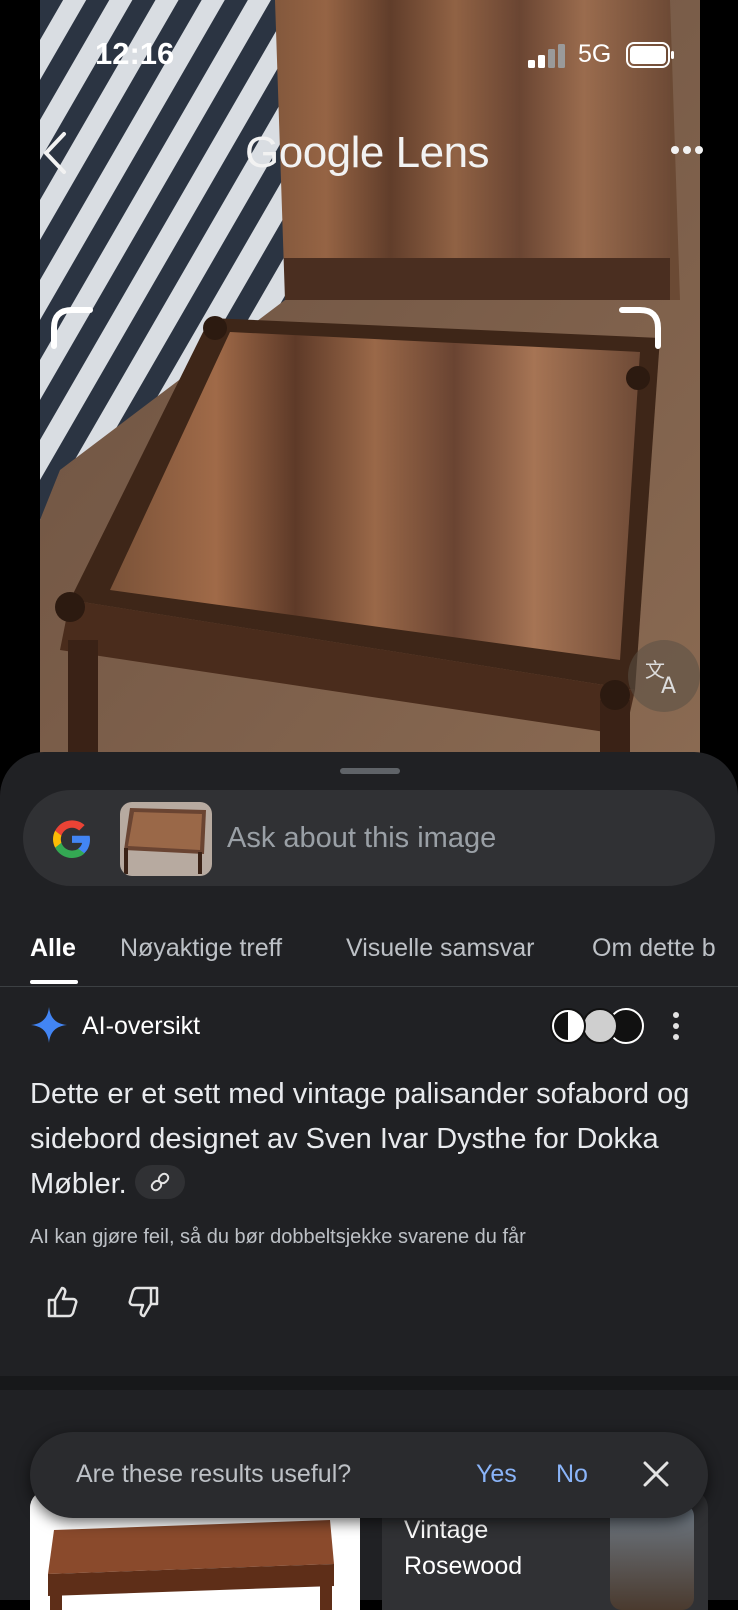 This screenshot has height=1610, width=738. I want to click on drag-handle, so click(370, 771).